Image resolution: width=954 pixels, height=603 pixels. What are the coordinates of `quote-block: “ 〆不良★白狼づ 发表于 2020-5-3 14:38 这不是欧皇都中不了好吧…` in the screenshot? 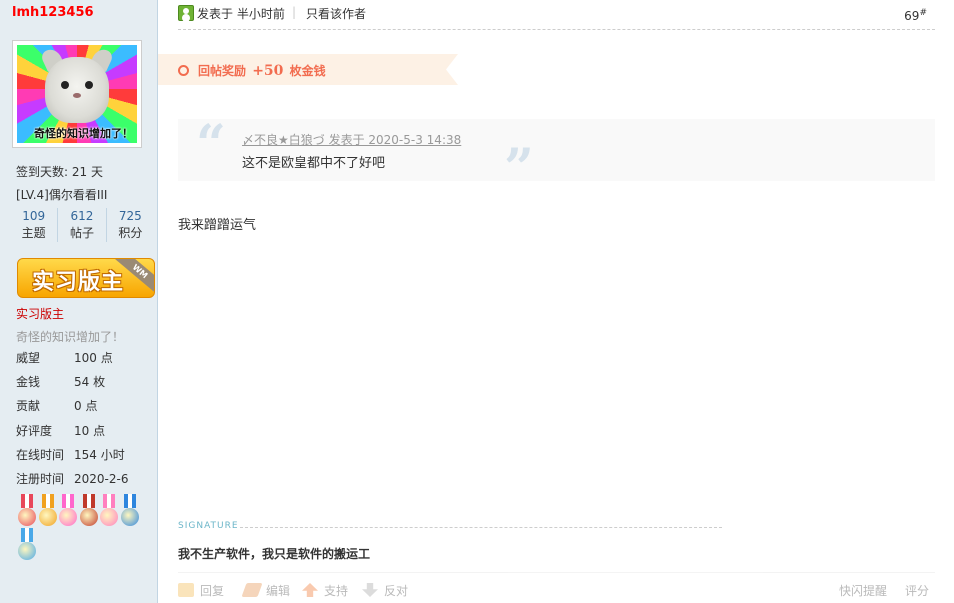 It's located at (556, 154).